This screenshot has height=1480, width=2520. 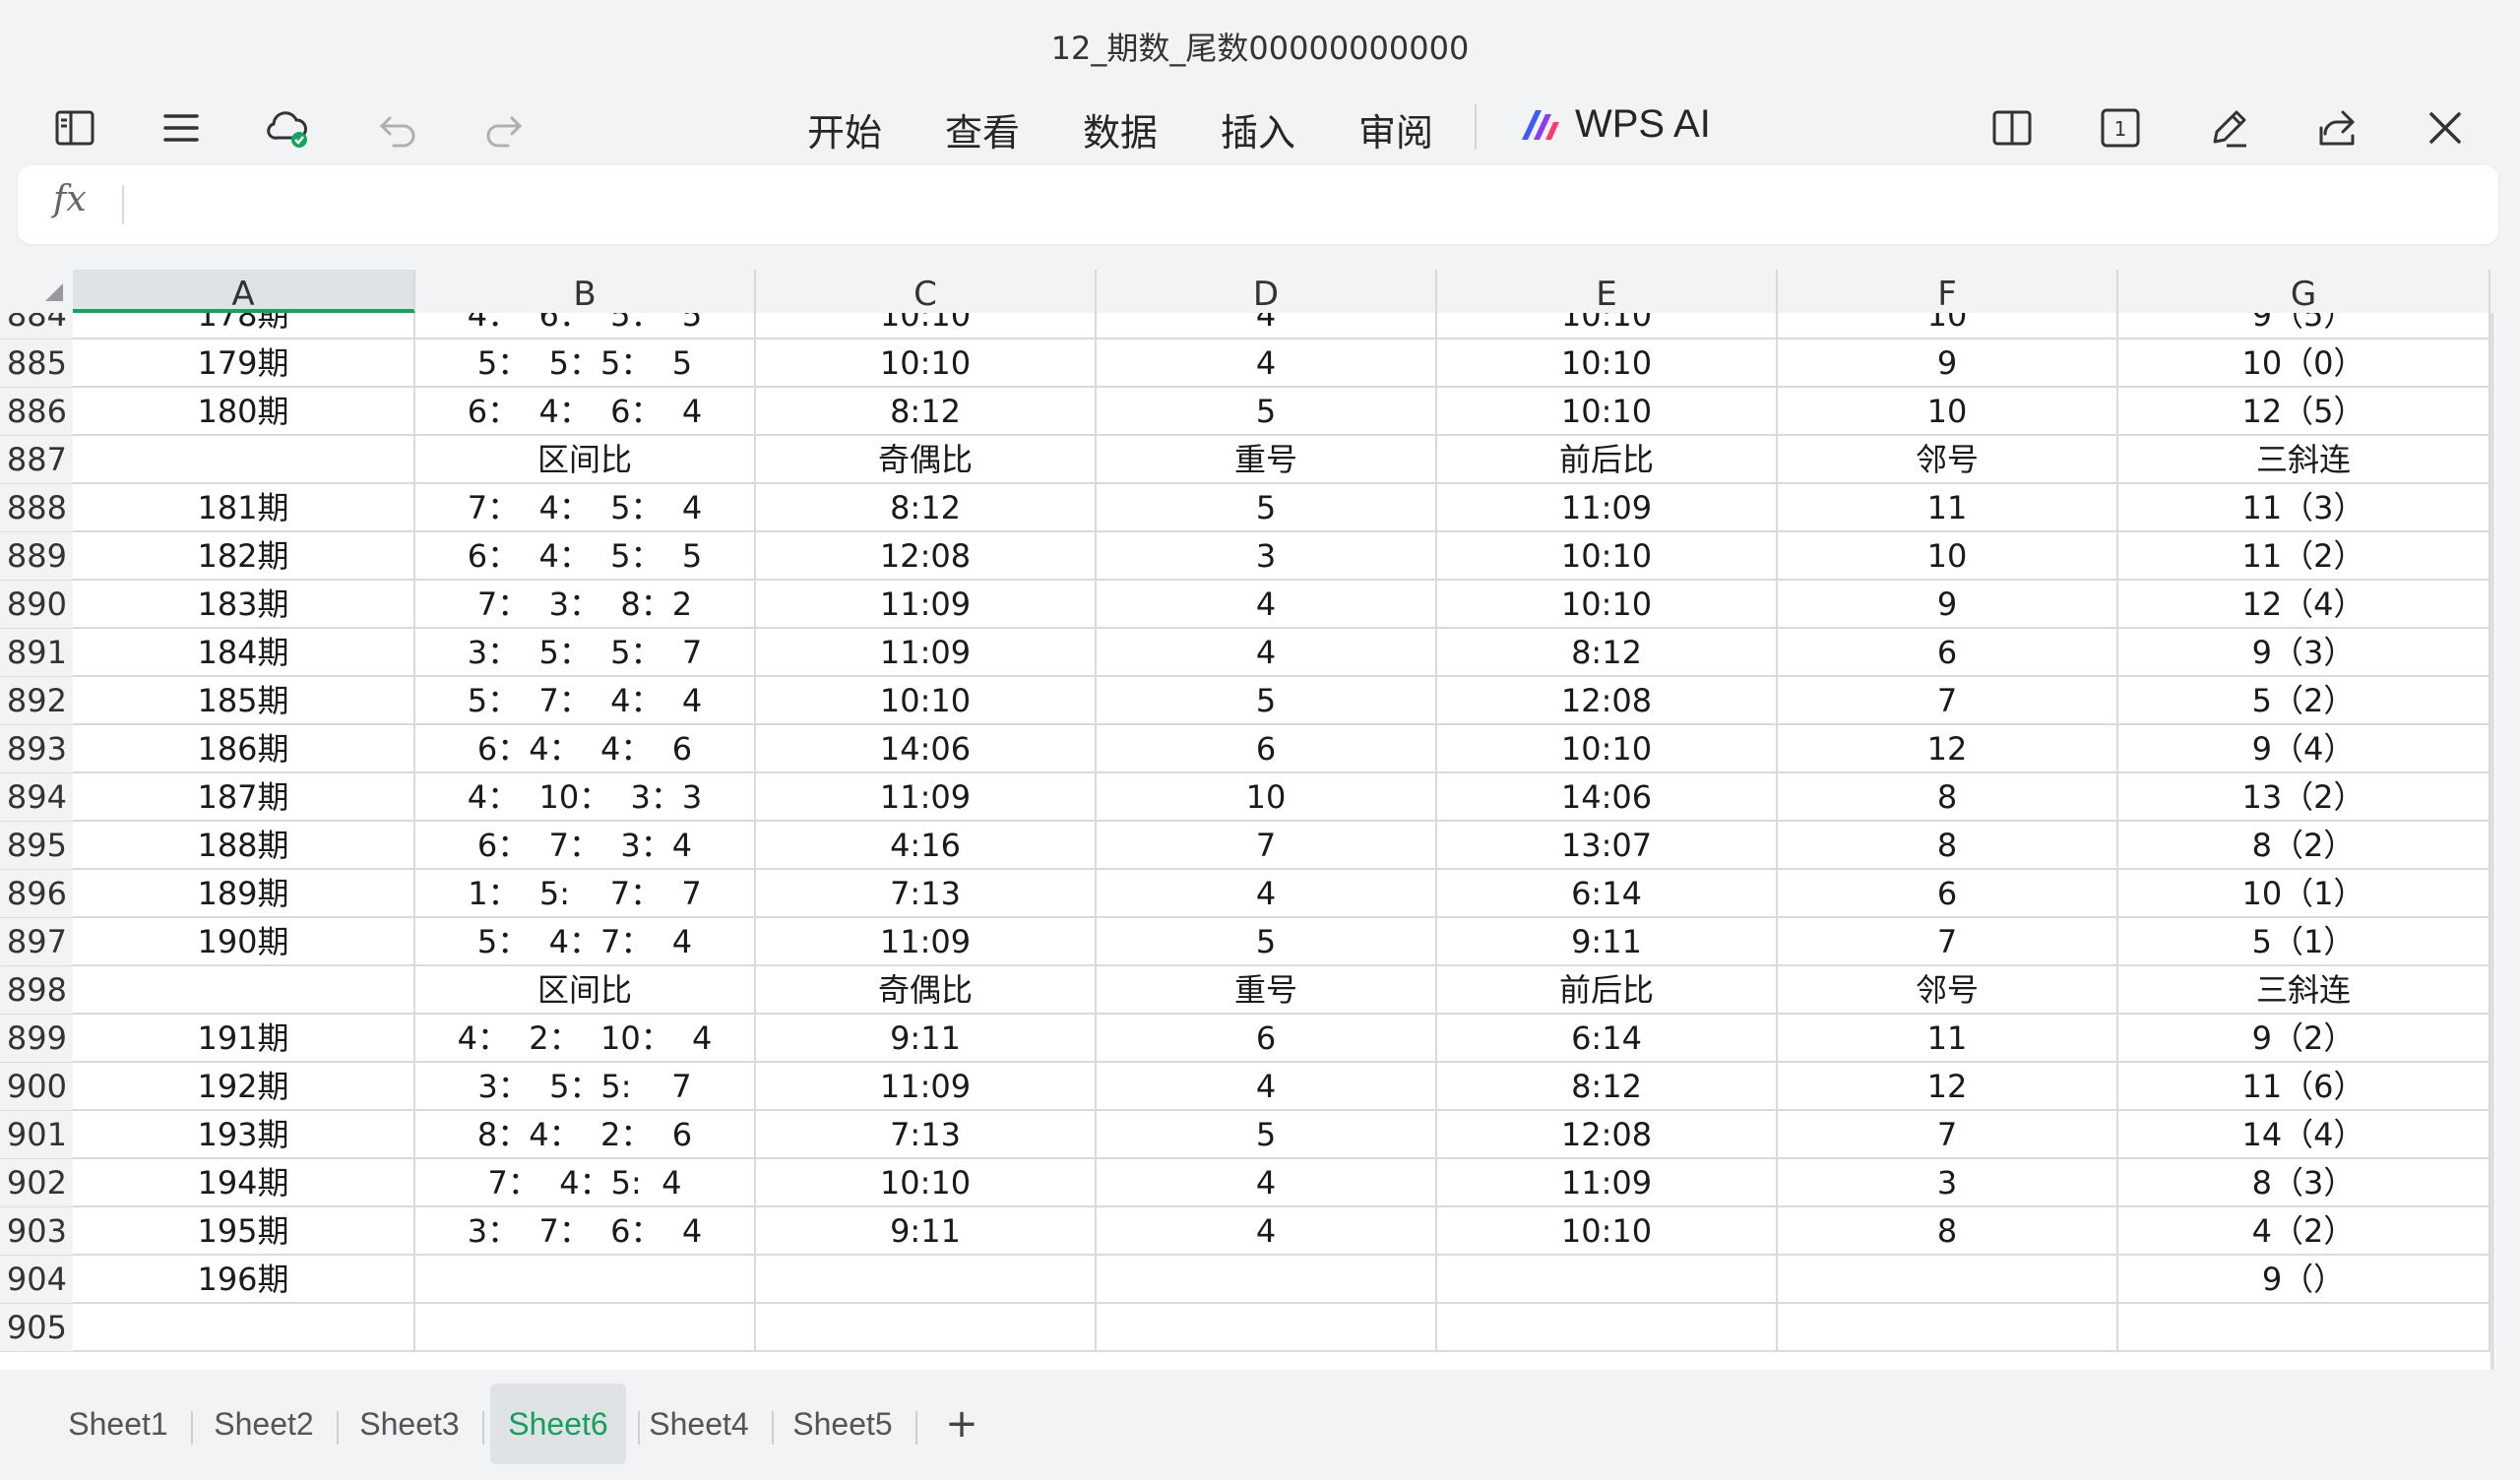 What do you see at coordinates (585, 292) in the screenshot?
I see `column-header-b: B` at bounding box center [585, 292].